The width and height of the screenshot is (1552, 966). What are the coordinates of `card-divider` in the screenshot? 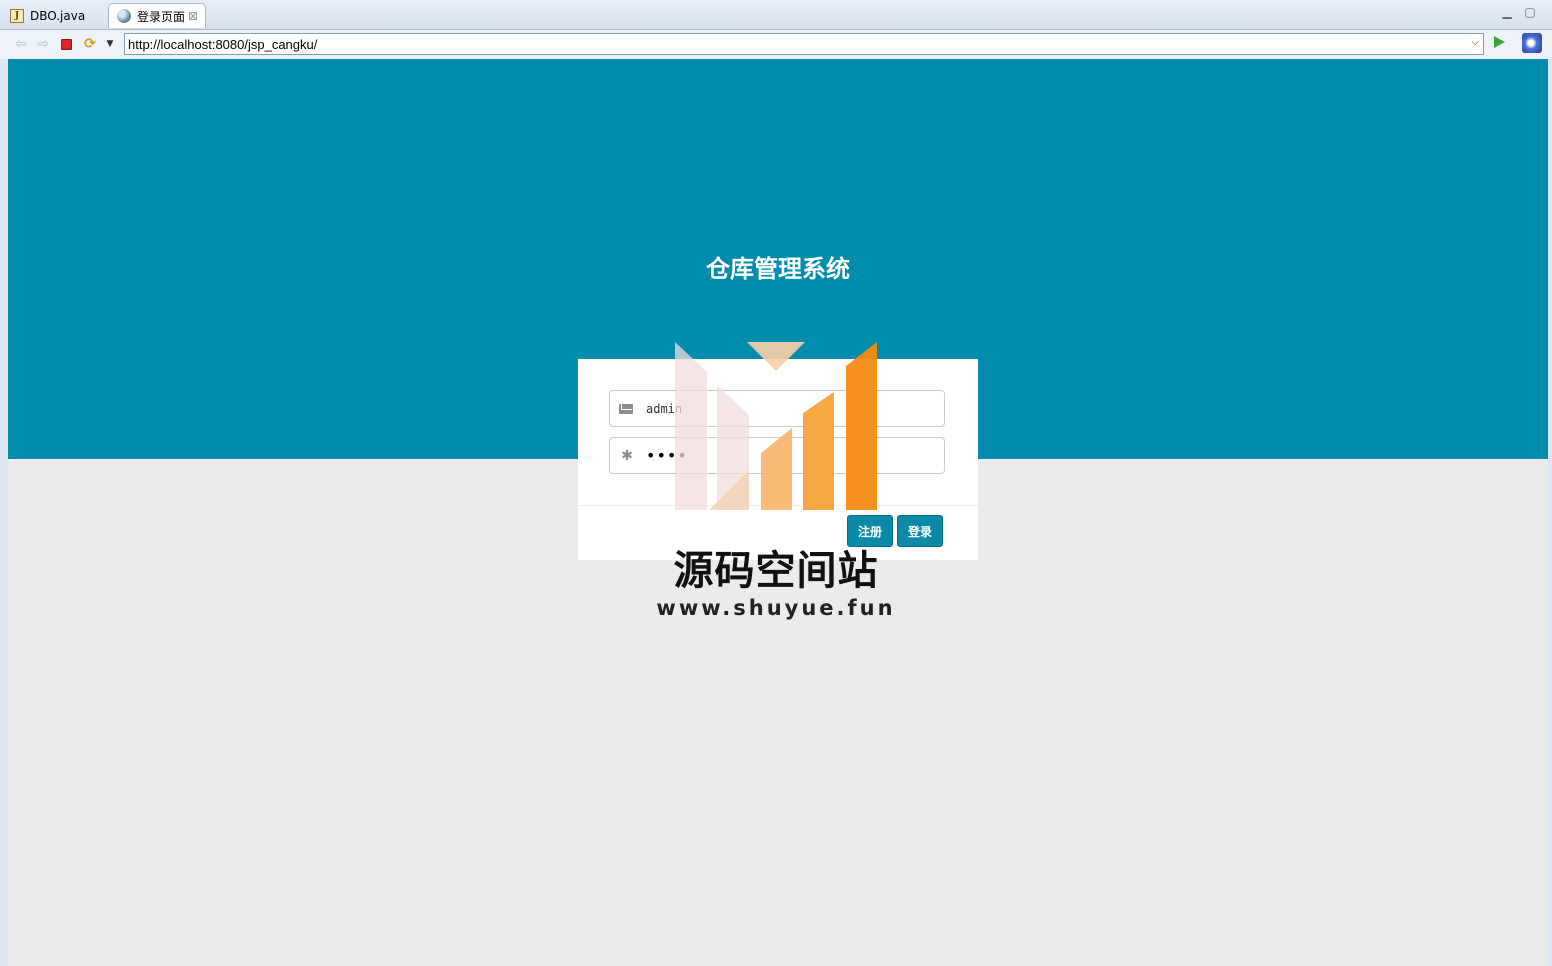 It's located at (778, 505).